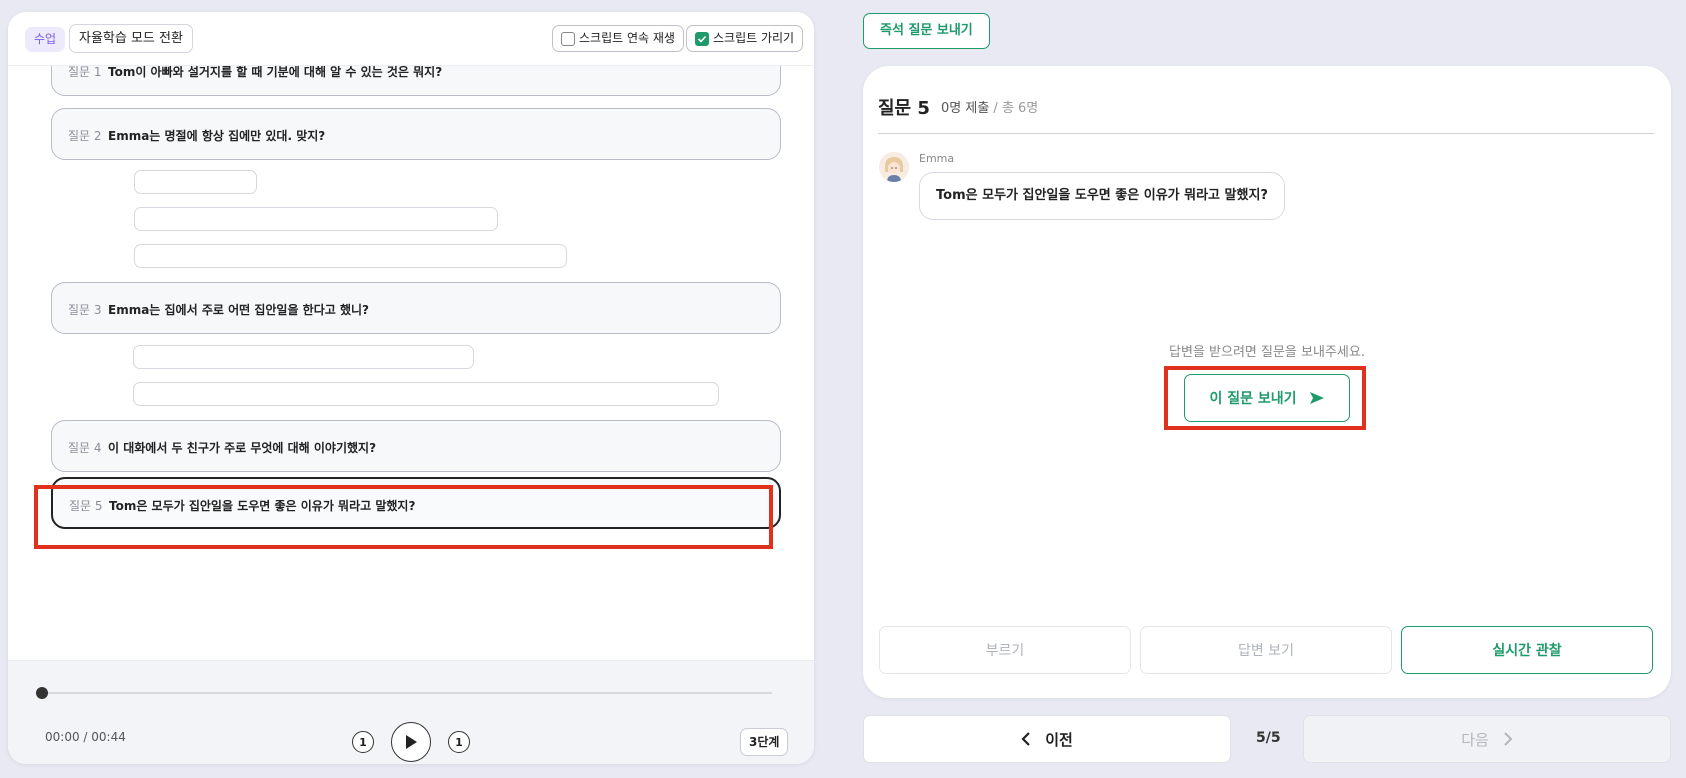 This screenshot has height=778, width=1686. Describe the element at coordinates (1265, 398) in the screenshot. I see `highlight-box-send-question` at that location.